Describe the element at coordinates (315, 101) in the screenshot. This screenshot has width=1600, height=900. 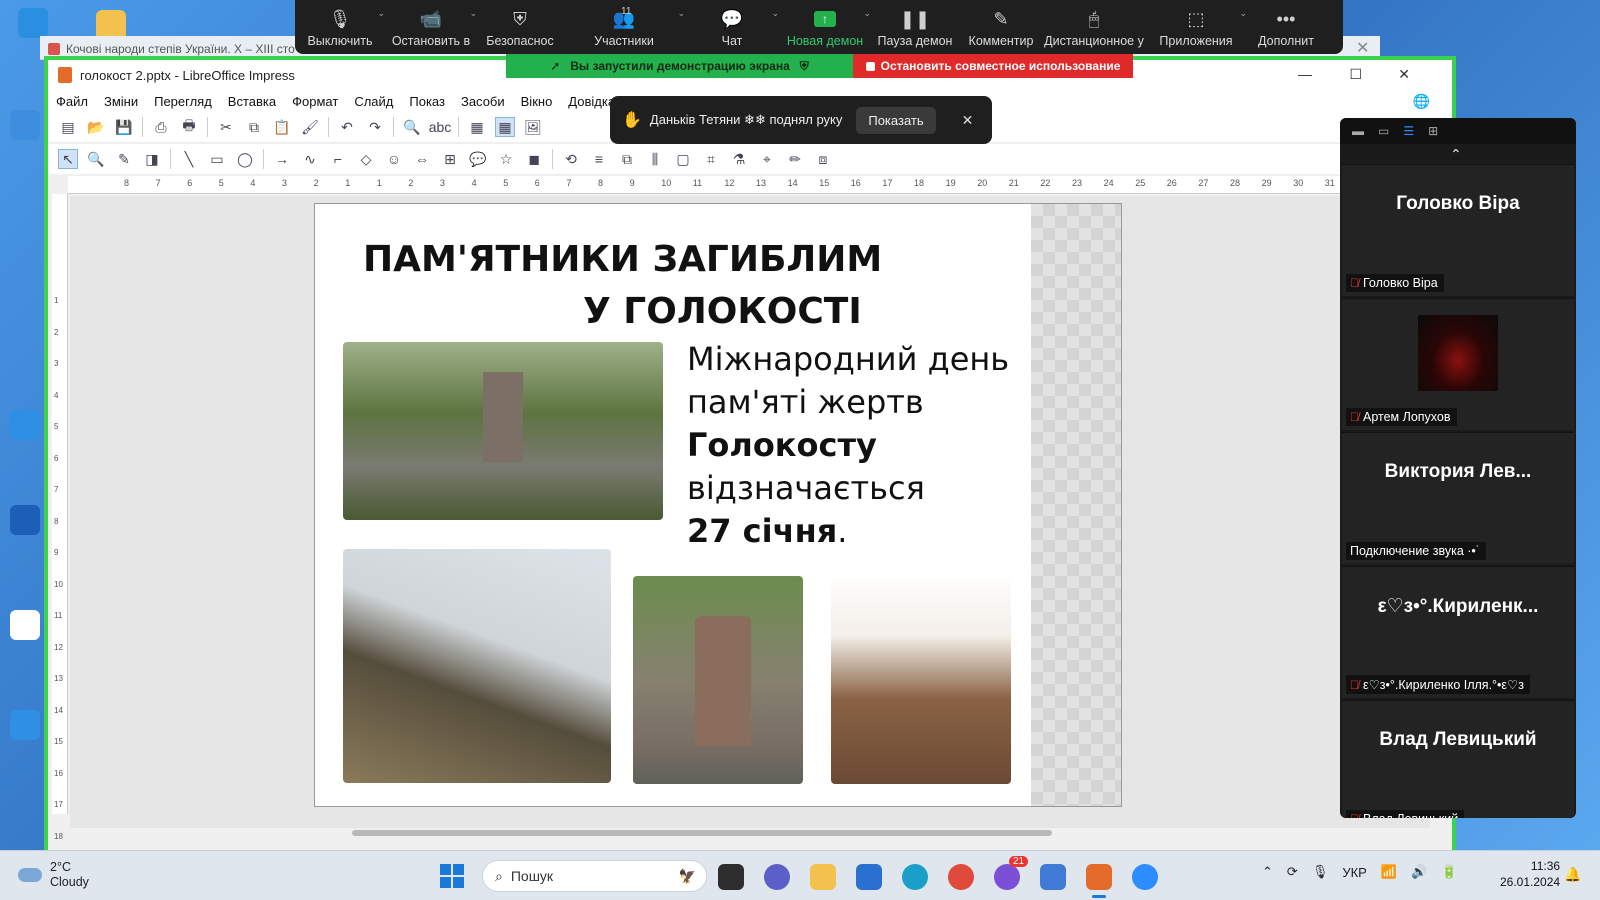
I see `menu-item-format: Формат` at that location.